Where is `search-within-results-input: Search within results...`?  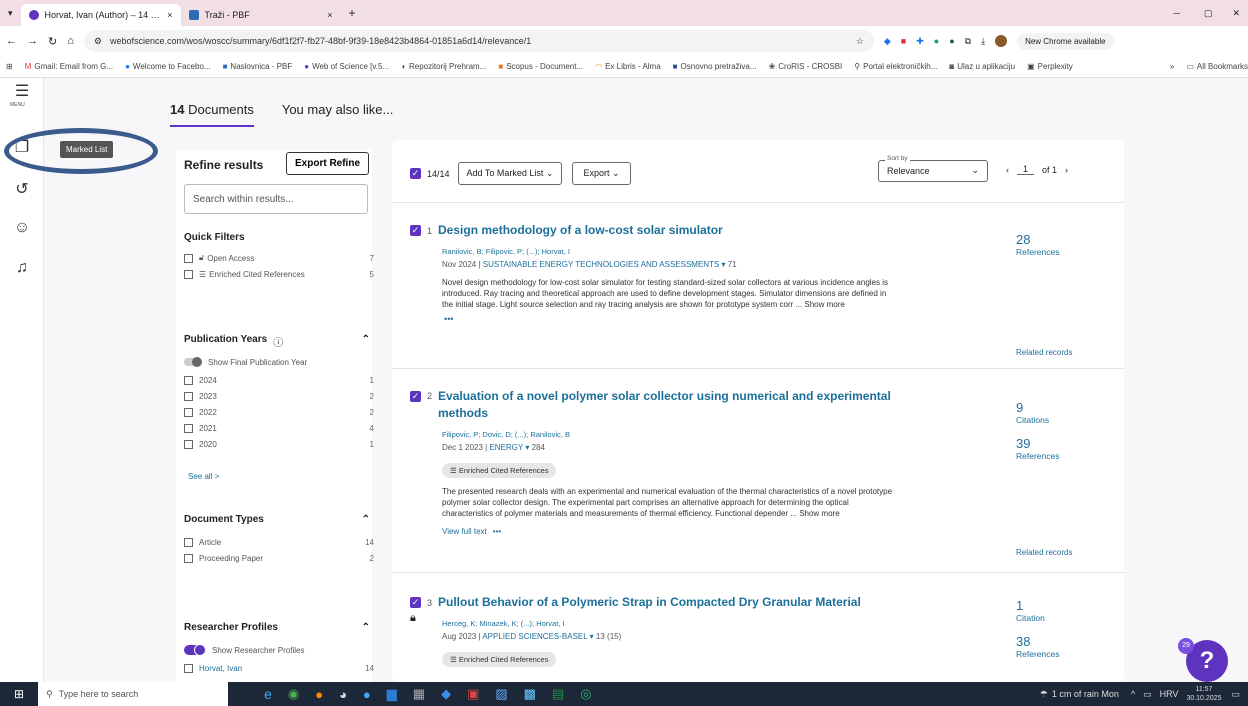 search-within-results-input: Search within results... is located at coordinates (276, 199).